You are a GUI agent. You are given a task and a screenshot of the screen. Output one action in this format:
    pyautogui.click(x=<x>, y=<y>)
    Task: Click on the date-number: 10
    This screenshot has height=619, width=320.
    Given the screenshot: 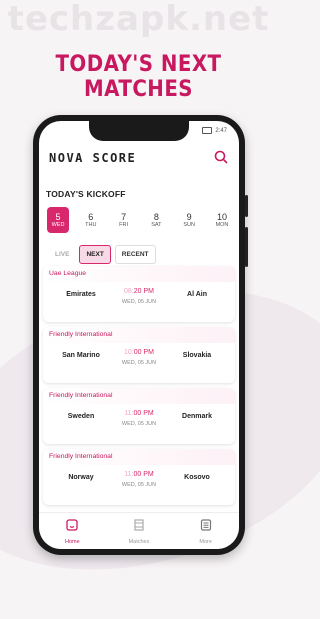 What is the action you would take?
    pyautogui.click(x=221, y=216)
    